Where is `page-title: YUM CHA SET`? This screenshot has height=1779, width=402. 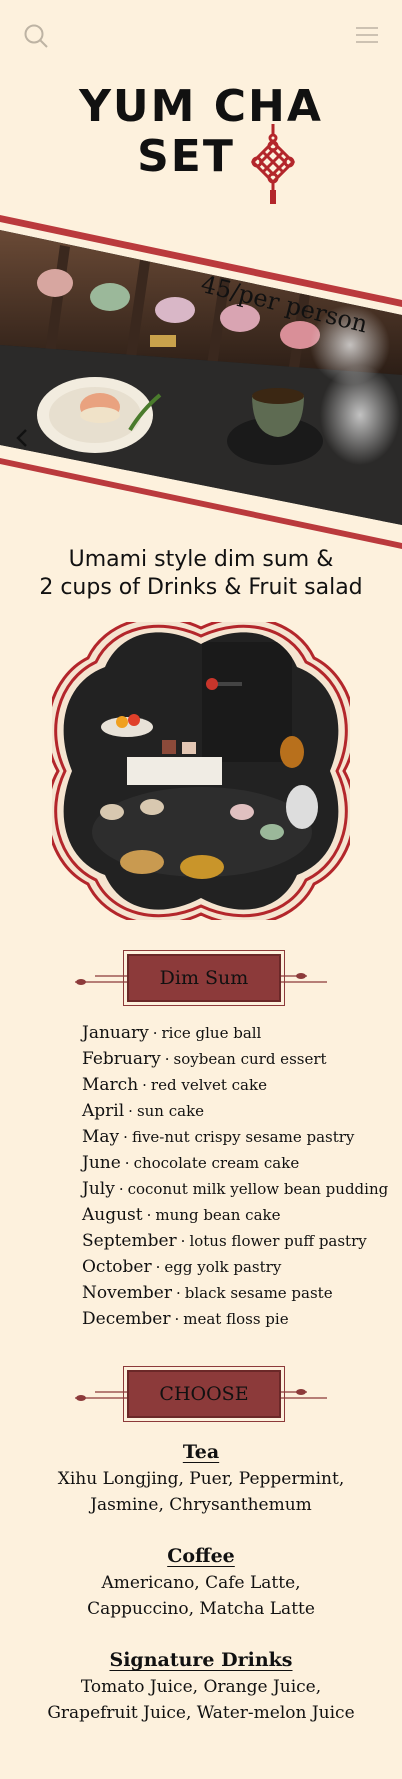 page-title: YUM CHA SET is located at coordinates (201, 132).